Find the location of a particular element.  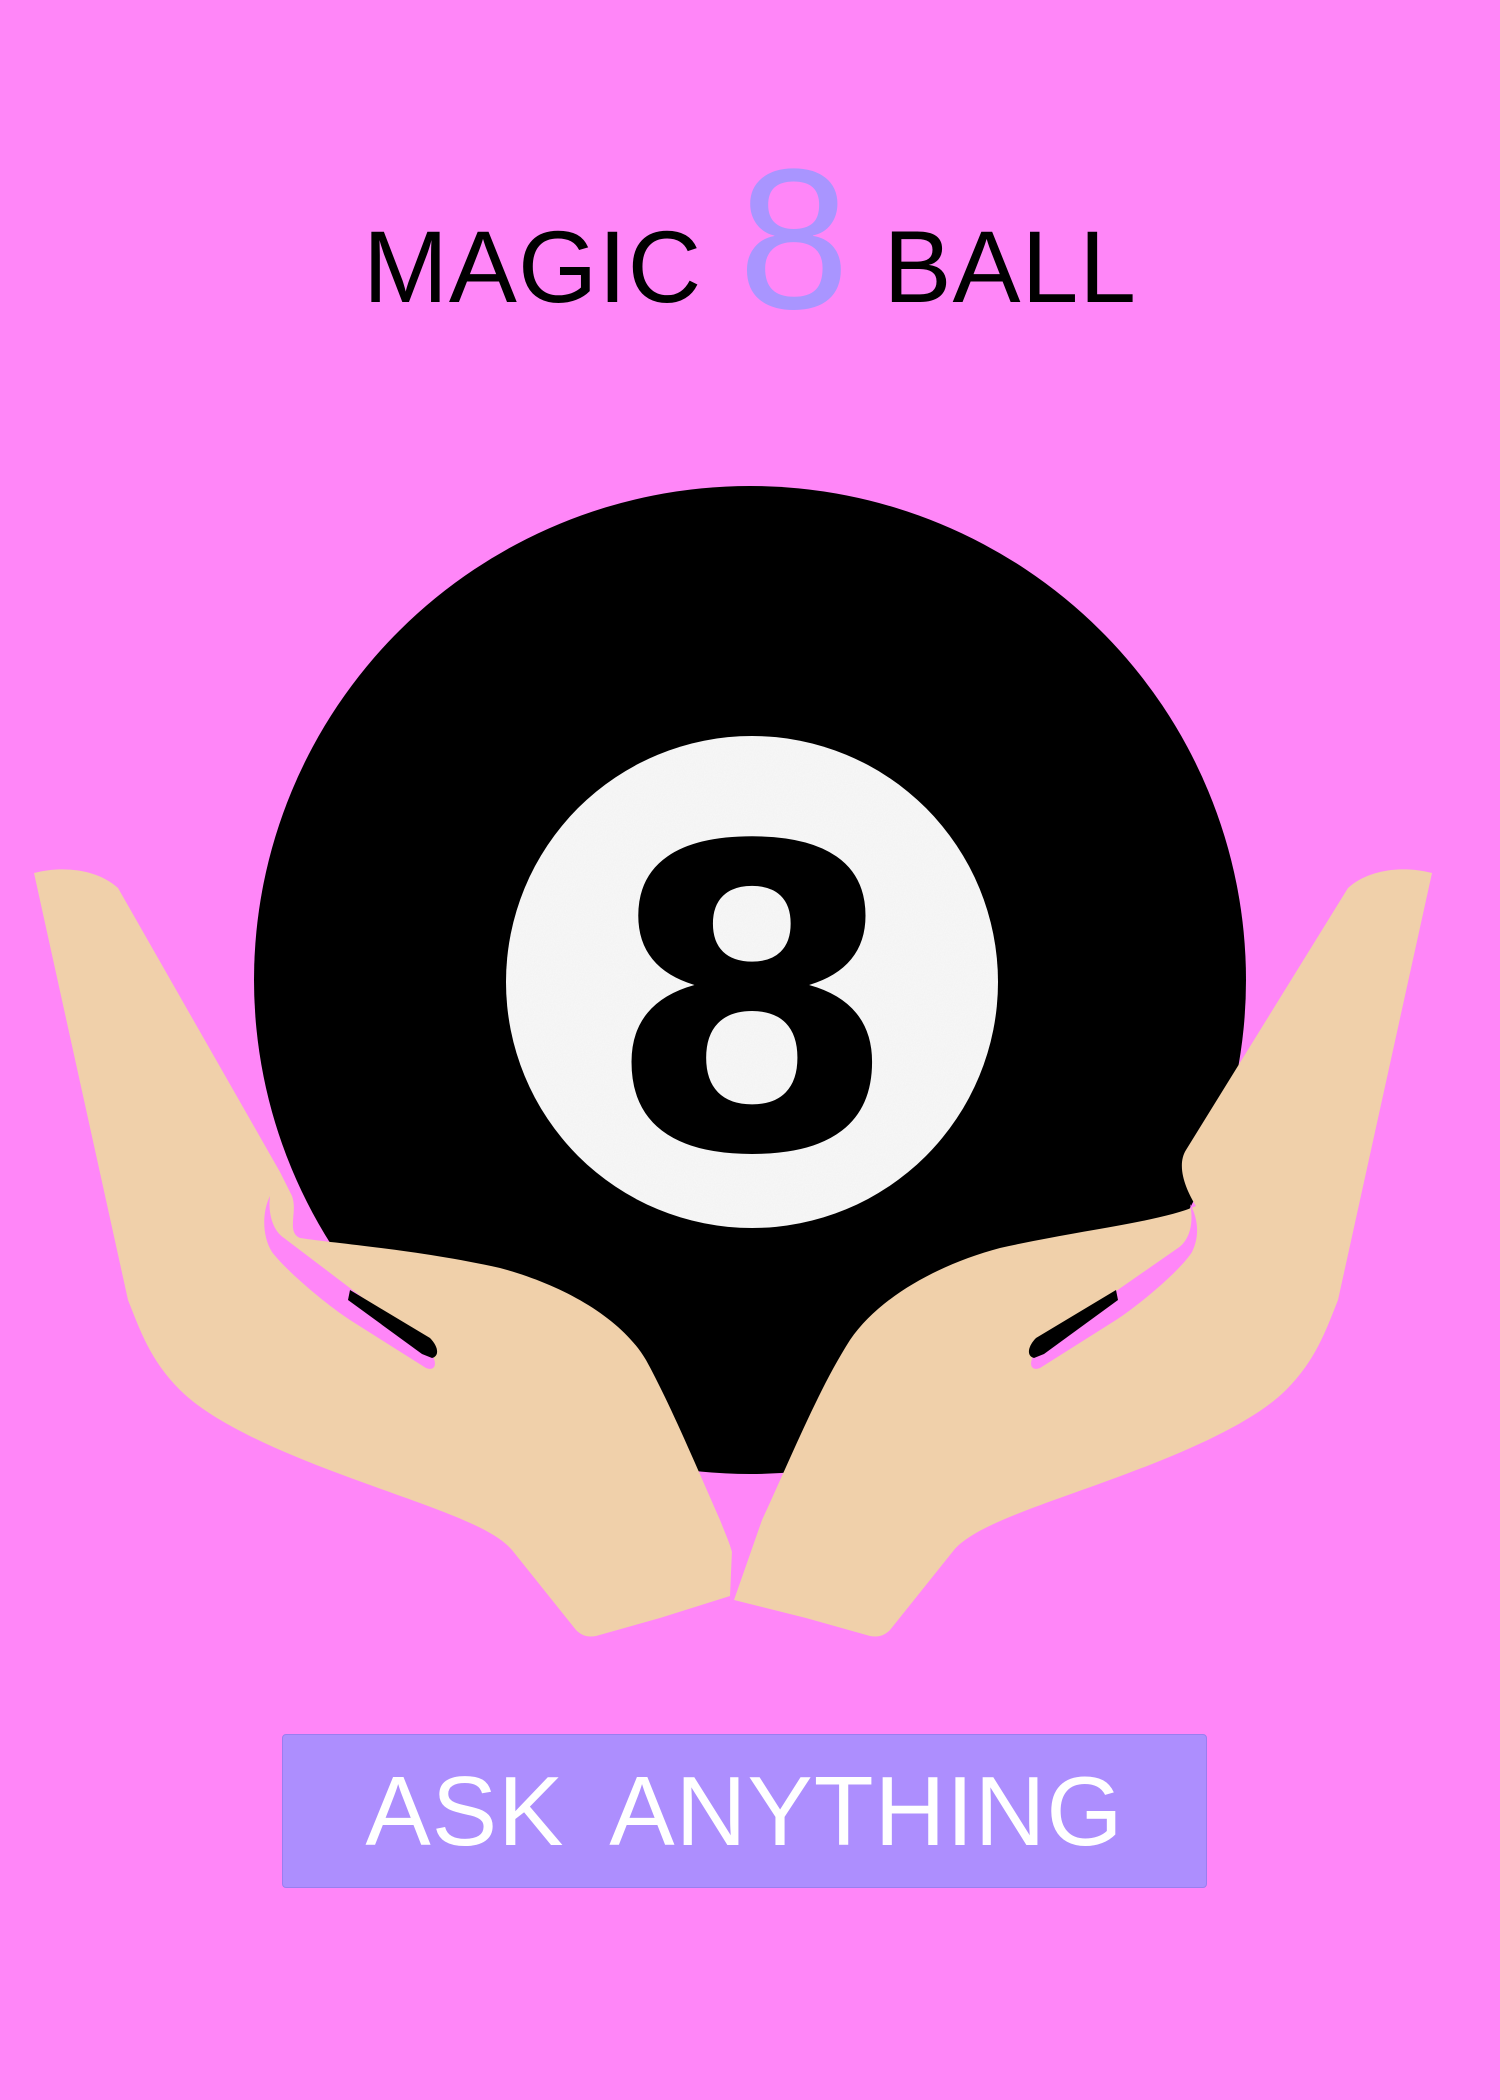

ball-number: 8 is located at coordinates (752, 1003).